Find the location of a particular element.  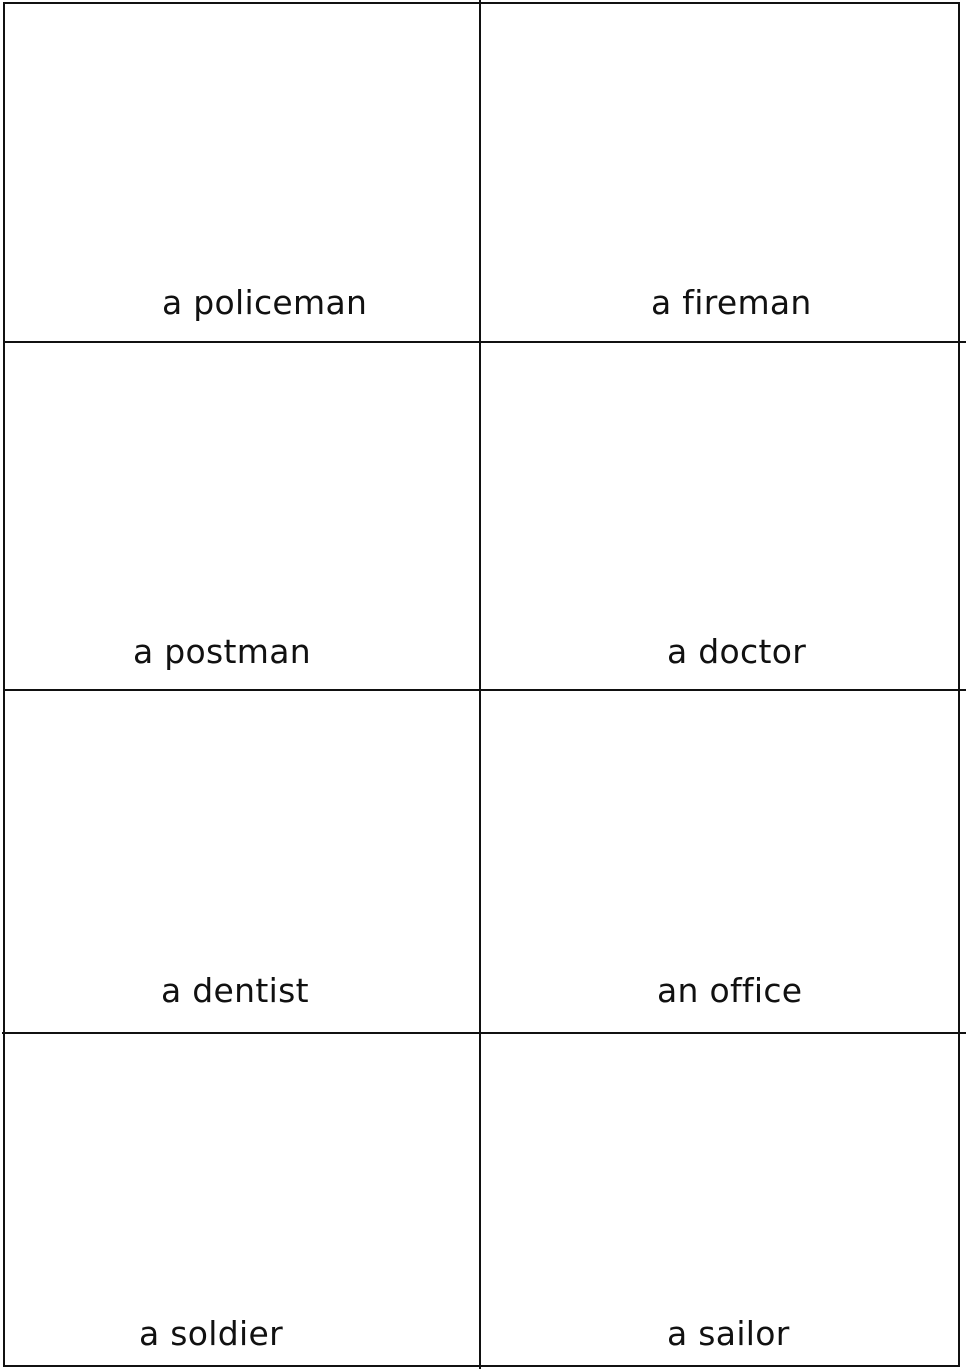

card-soldier: a soldier is located at coordinates (242, 1199).